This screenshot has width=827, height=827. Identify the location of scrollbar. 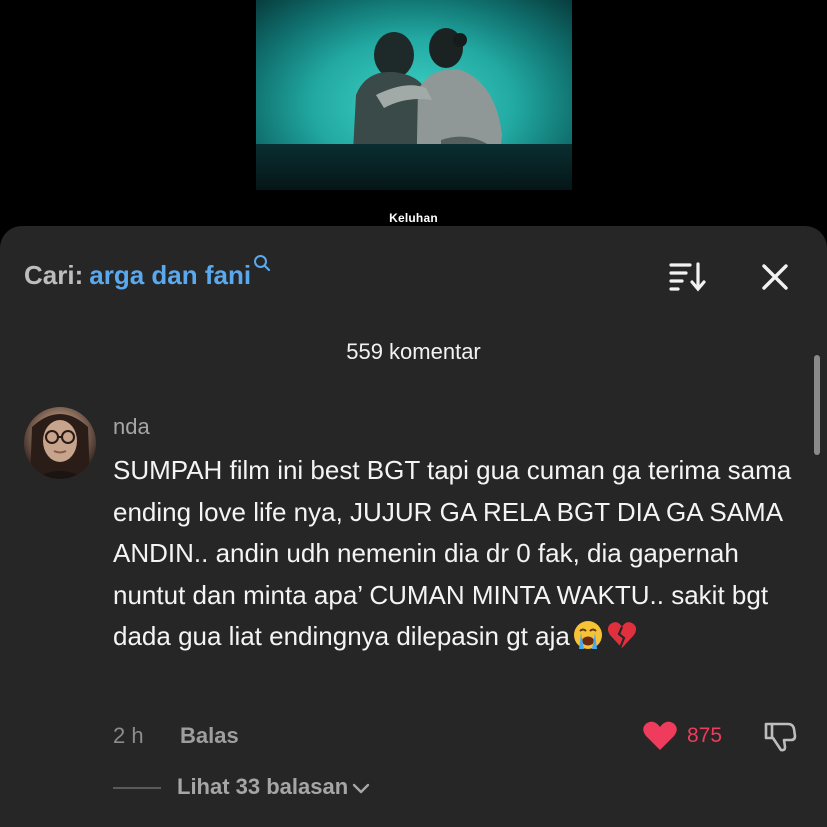
(817, 405).